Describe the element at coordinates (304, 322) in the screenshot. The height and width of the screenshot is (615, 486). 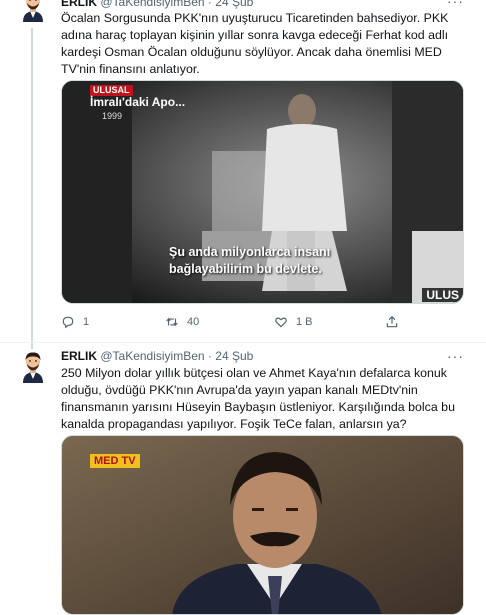
I see `like-count: 1 B` at that location.